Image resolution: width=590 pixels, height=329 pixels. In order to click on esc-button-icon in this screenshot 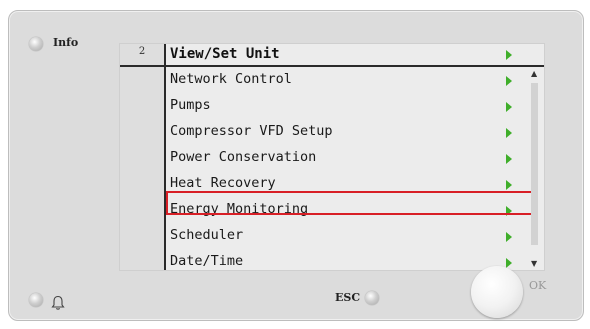, I will do `click(372, 298)`.